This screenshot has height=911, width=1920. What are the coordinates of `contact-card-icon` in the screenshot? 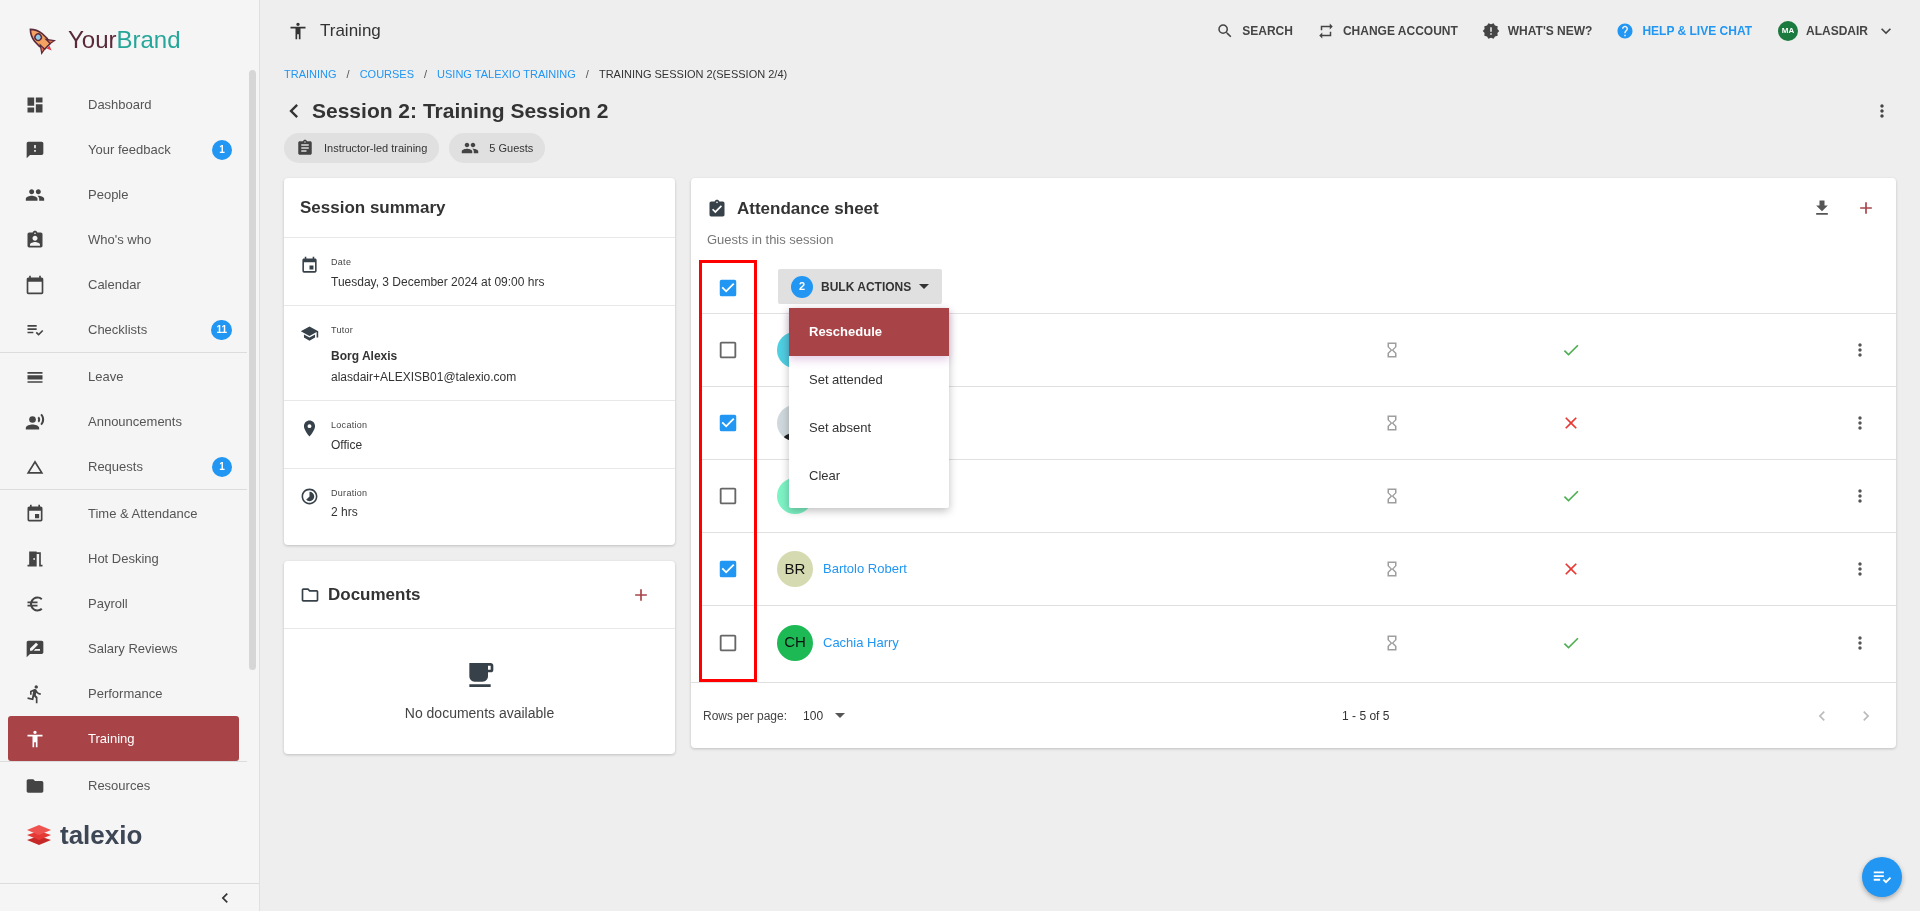 It's located at (35, 239).